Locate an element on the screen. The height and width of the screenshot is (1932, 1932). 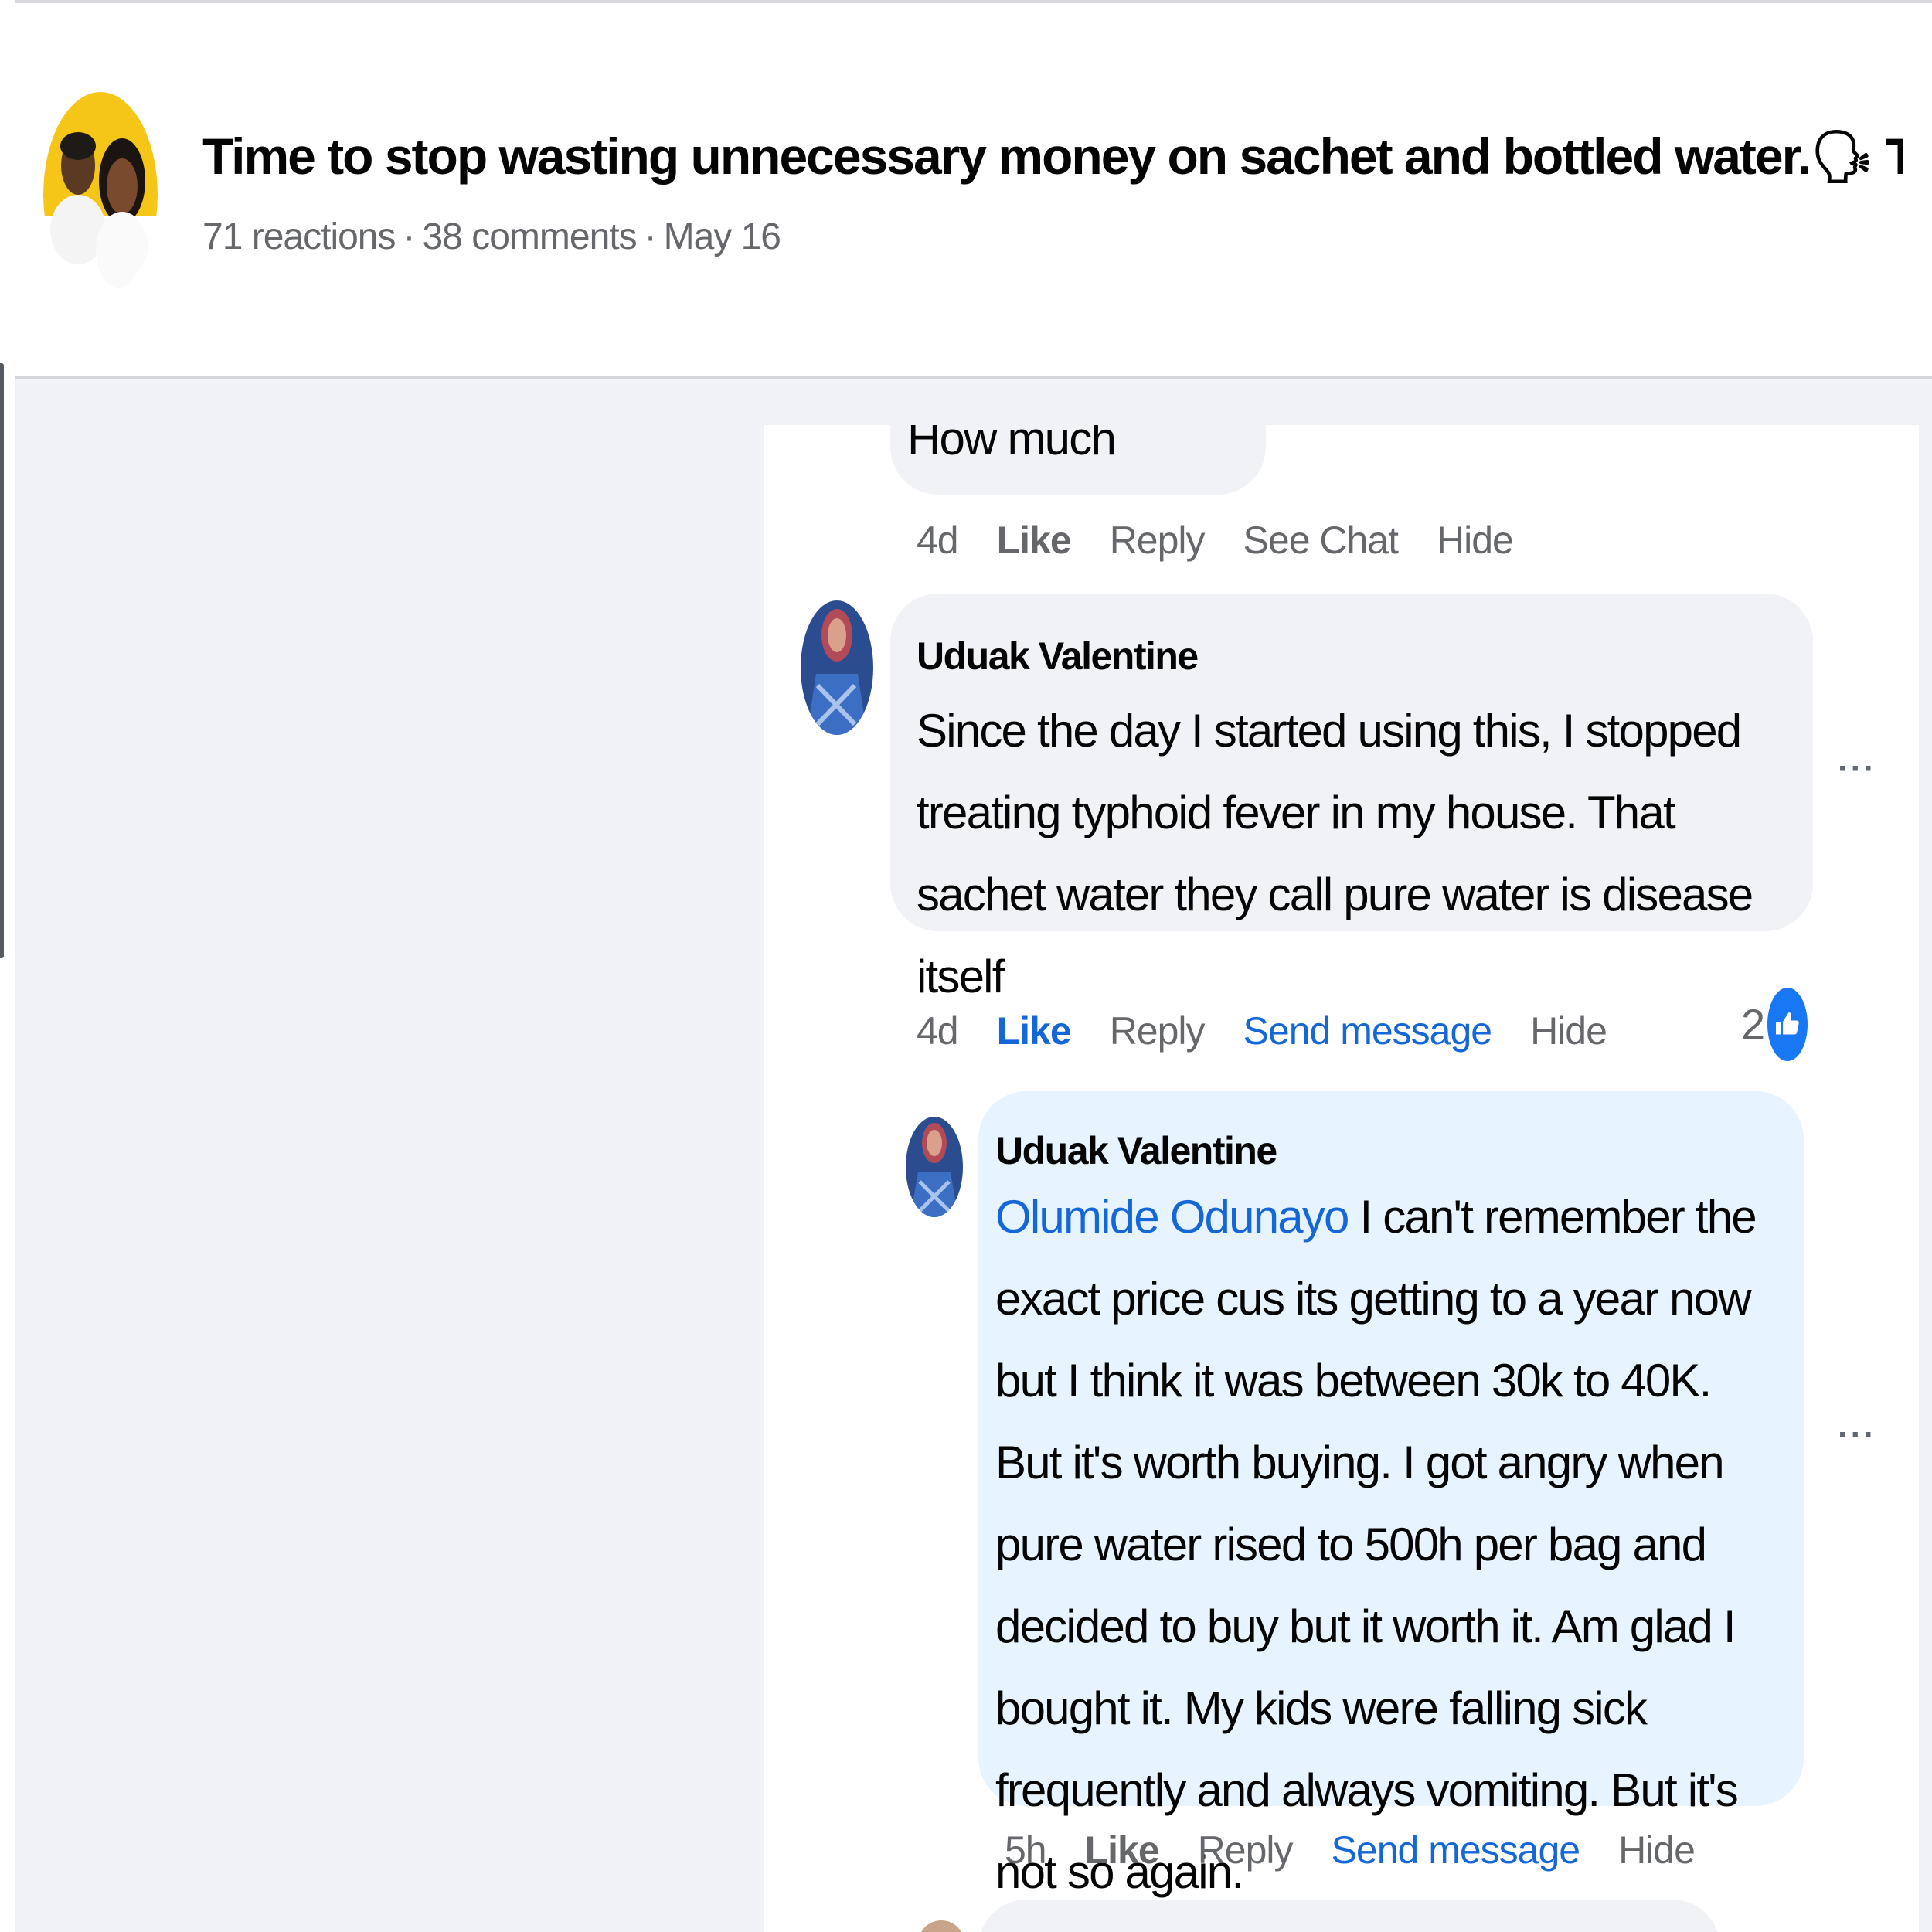
comment-reactions: 2 is located at coordinates (1774, 1024).